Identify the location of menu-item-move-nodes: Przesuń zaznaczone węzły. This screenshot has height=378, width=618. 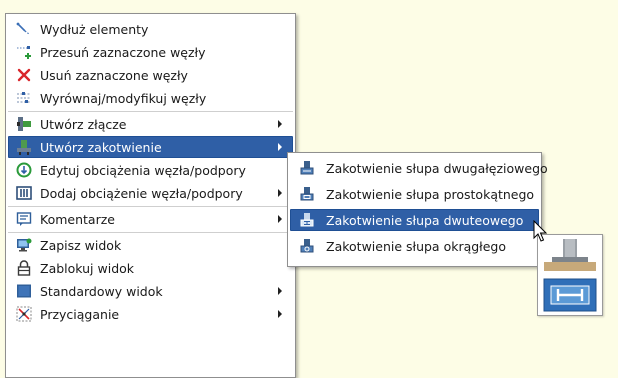
(150, 52).